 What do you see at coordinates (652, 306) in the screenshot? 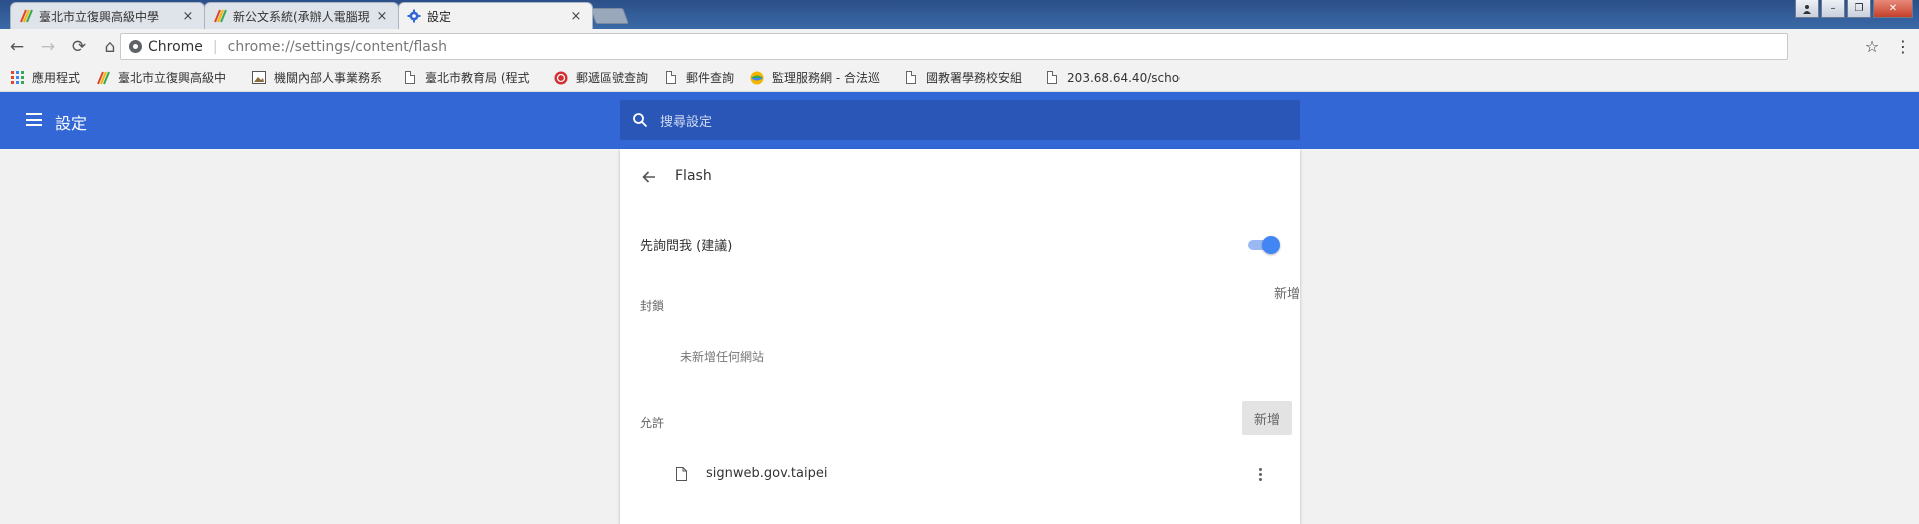
I see `block-section-label: 封鎖` at bounding box center [652, 306].